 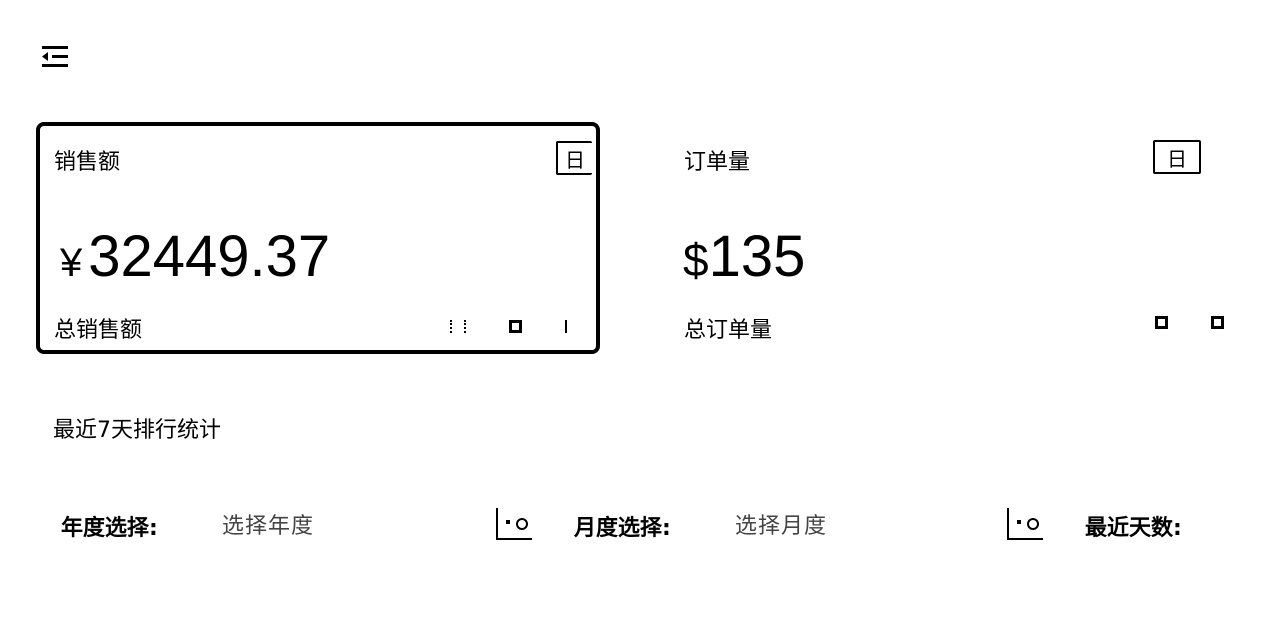 I want to click on currency-symbol: ¥, so click(x=71, y=263).